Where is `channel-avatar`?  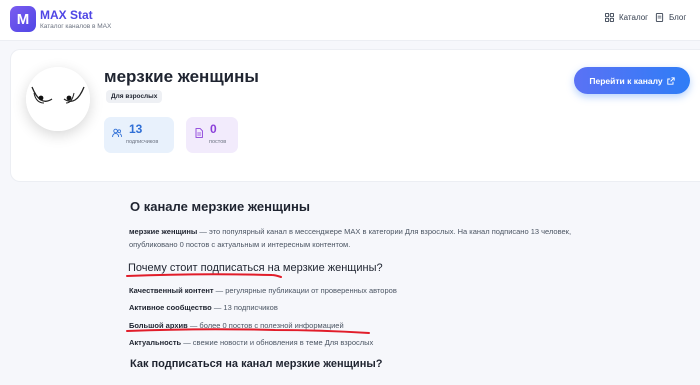
channel-avatar is located at coordinates (58, 99).